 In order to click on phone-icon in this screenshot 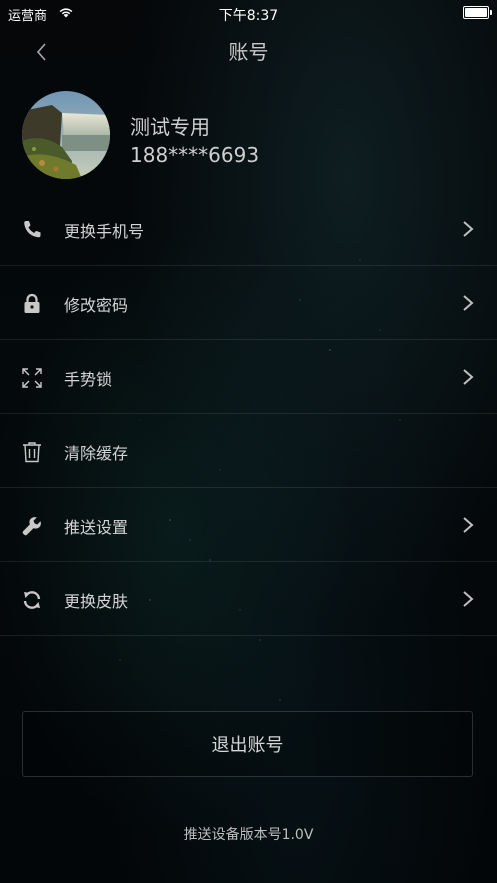, I will do `click(32, 229)`.